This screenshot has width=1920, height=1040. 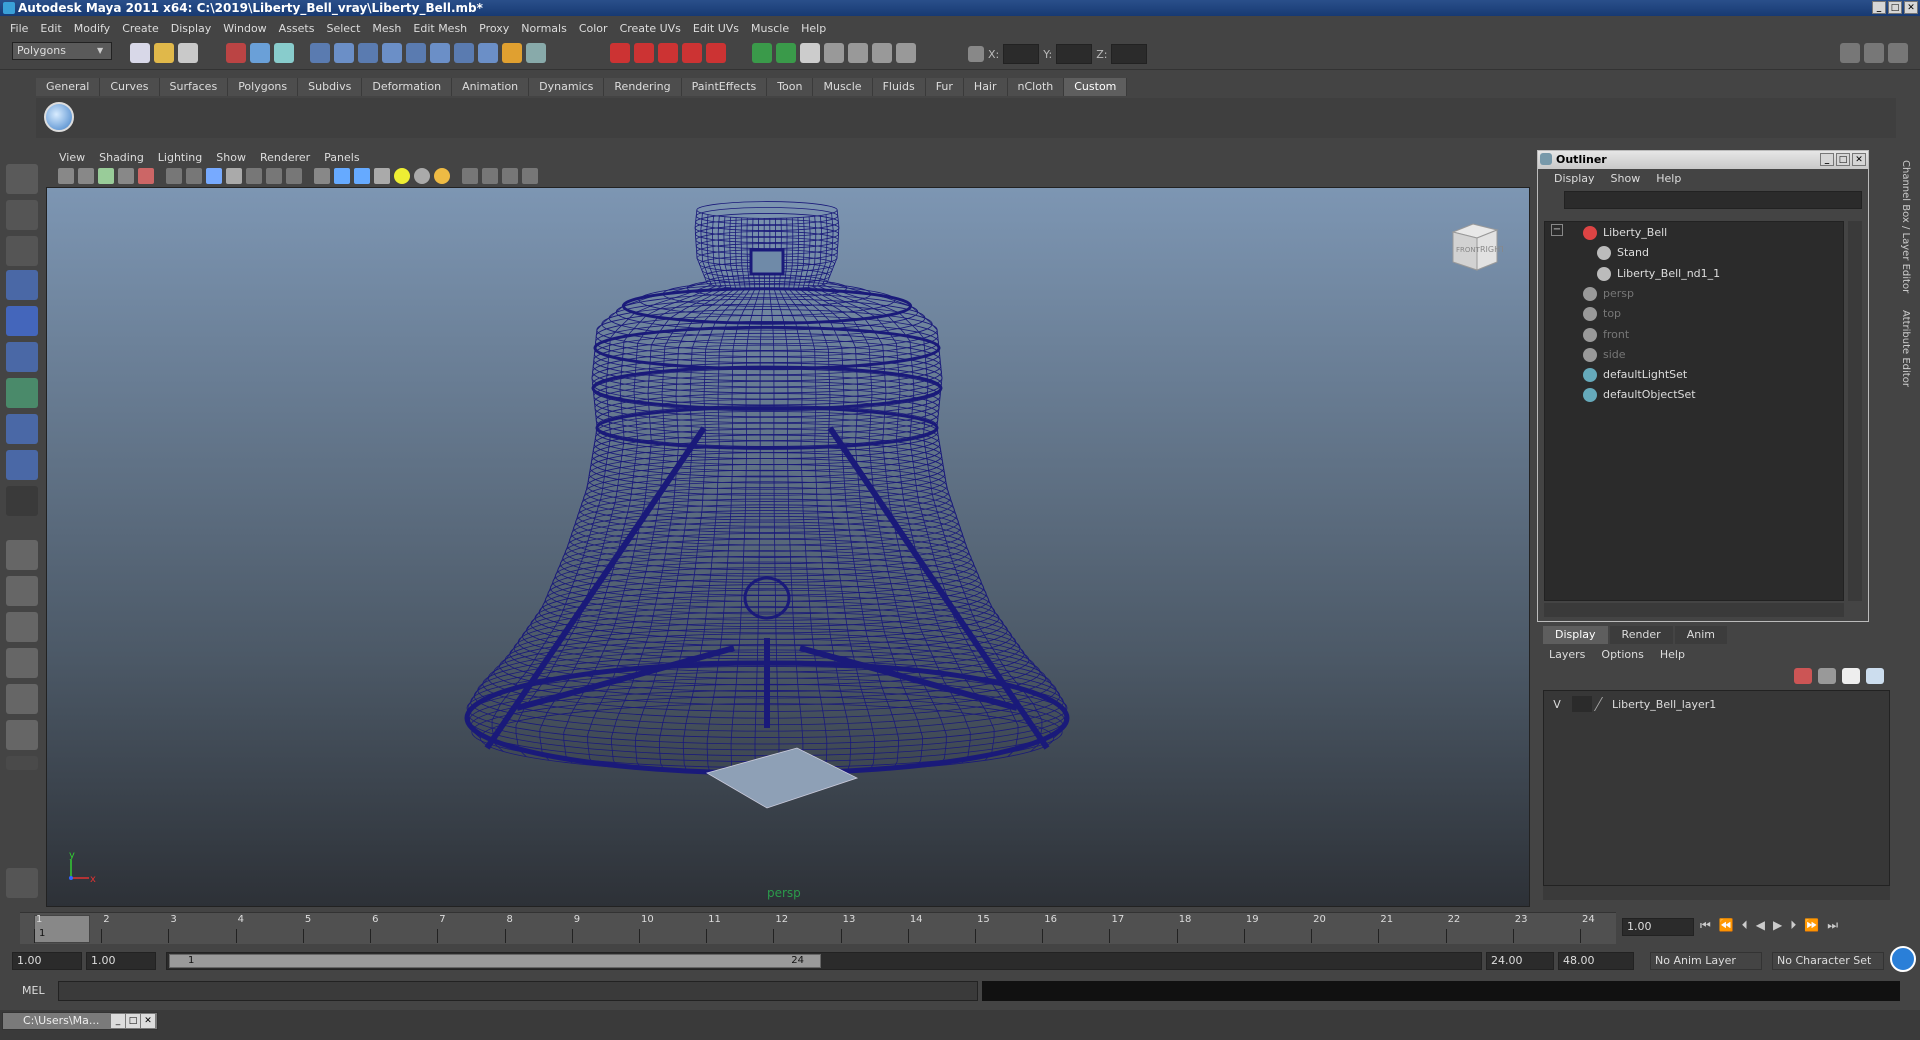 I want to click on outliner-persp-layout-icon, so click(x=22, y=627).